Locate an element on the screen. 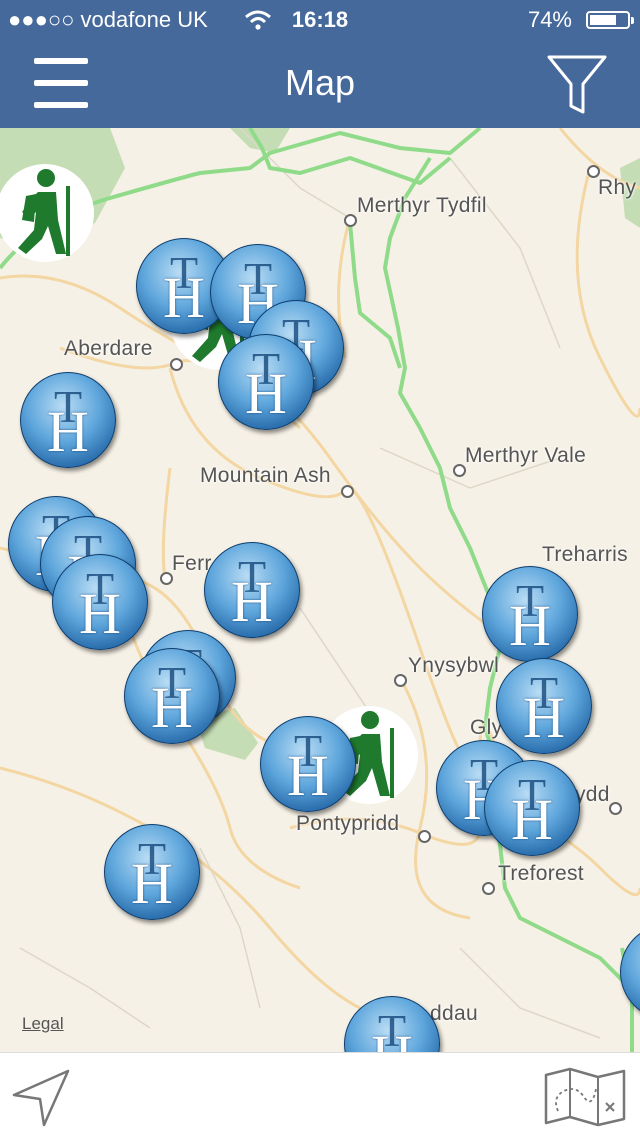  place-label: Aberdare is located at coordinates (108, 348).